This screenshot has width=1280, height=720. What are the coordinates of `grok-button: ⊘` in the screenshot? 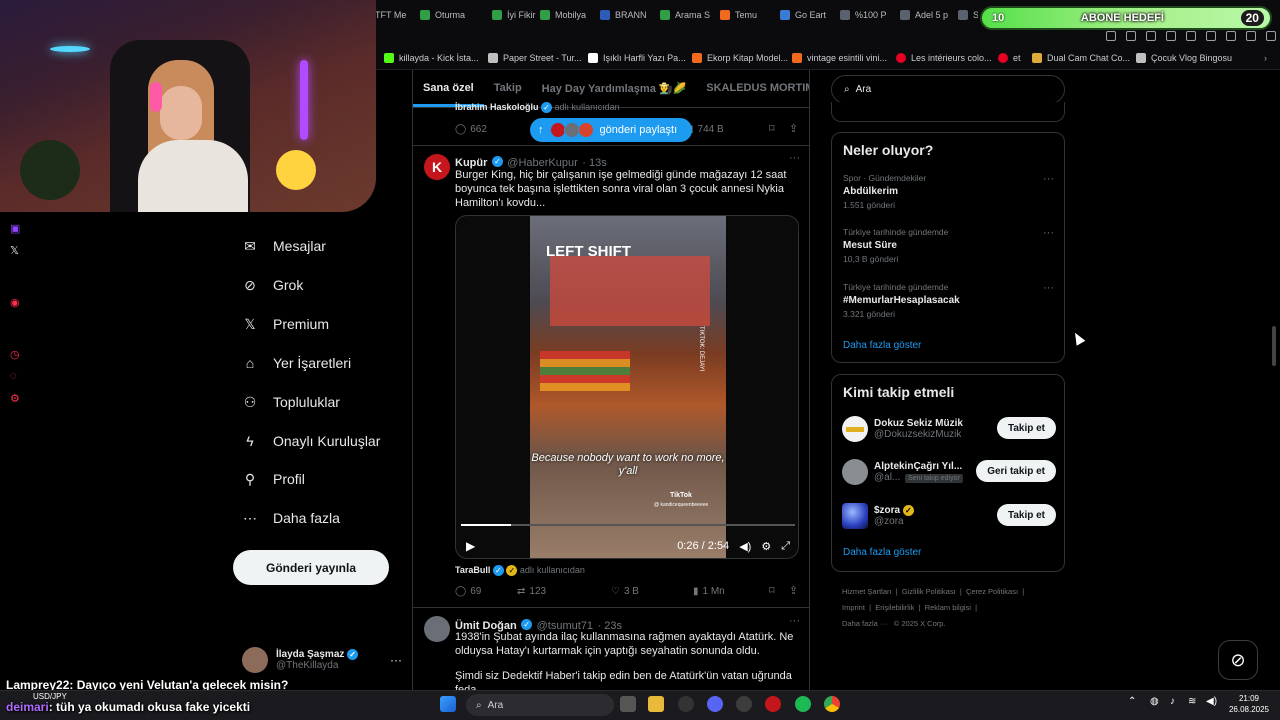 It's located at (1238, 660).